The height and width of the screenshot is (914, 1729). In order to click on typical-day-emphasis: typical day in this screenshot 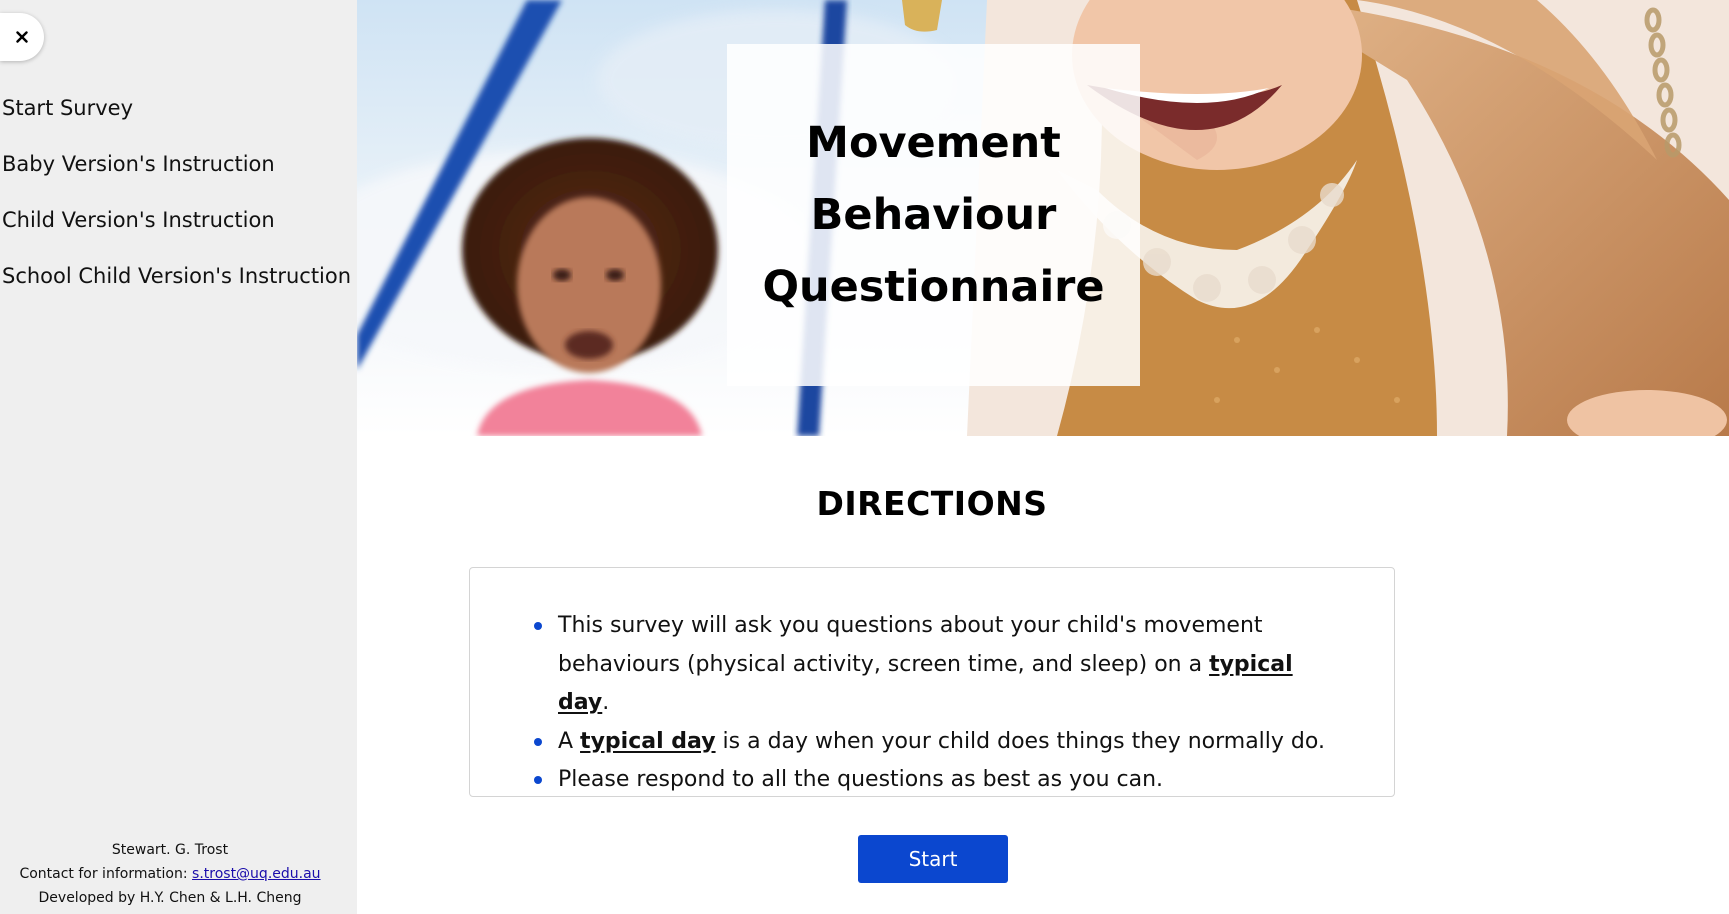, I will do `click(648, 741)`.